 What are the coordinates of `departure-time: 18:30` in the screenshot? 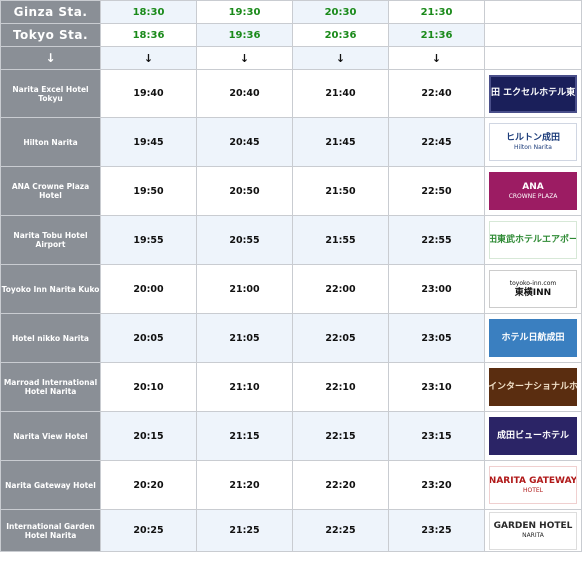 It's located at (148, 12).